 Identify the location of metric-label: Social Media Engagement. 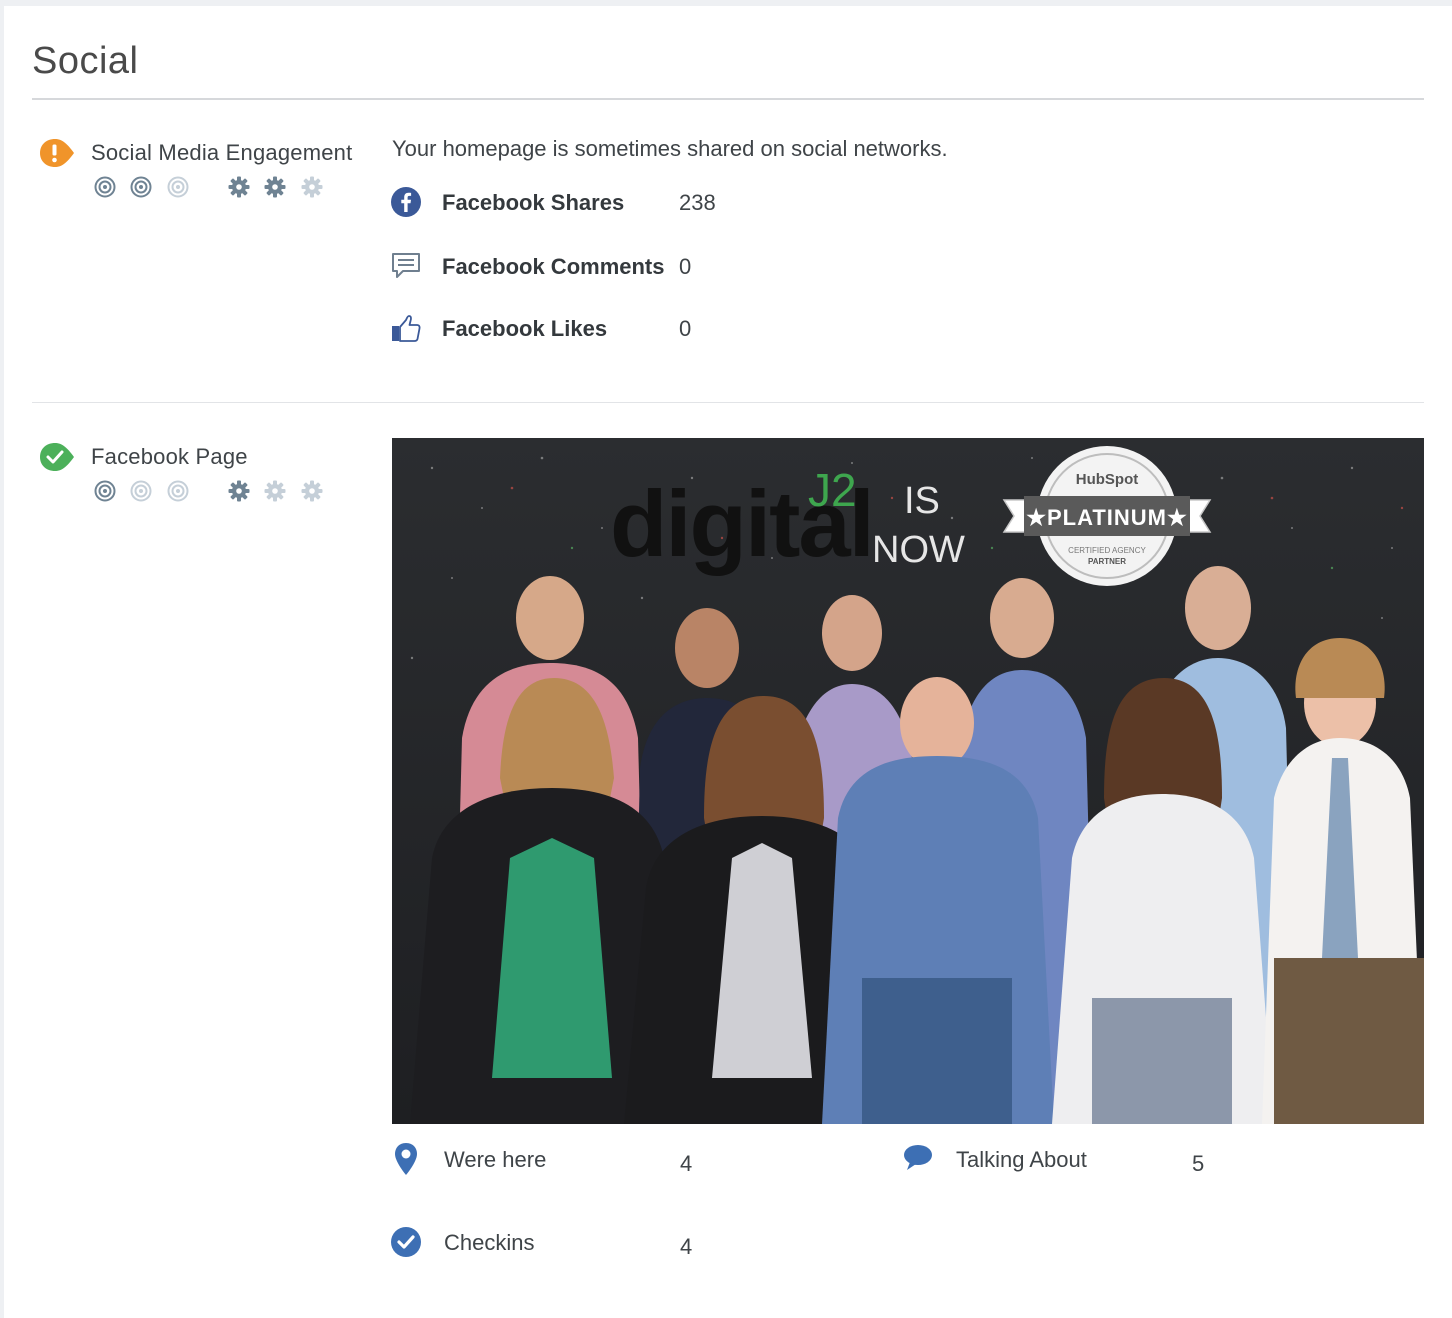
(222, 152).